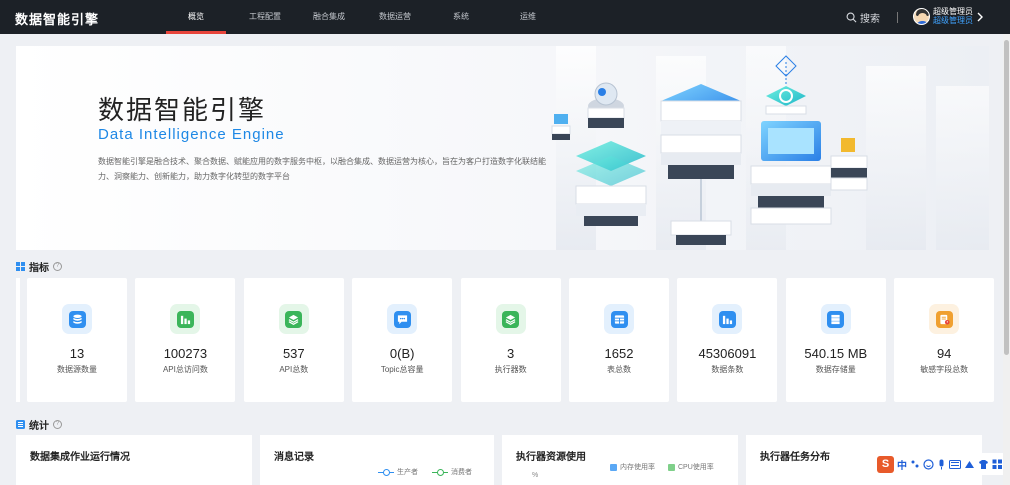  What do you see at coordinates (77, 369) in the screenshot?
I see `metric-label: 数据源数量` at bounding box center [77, 369].